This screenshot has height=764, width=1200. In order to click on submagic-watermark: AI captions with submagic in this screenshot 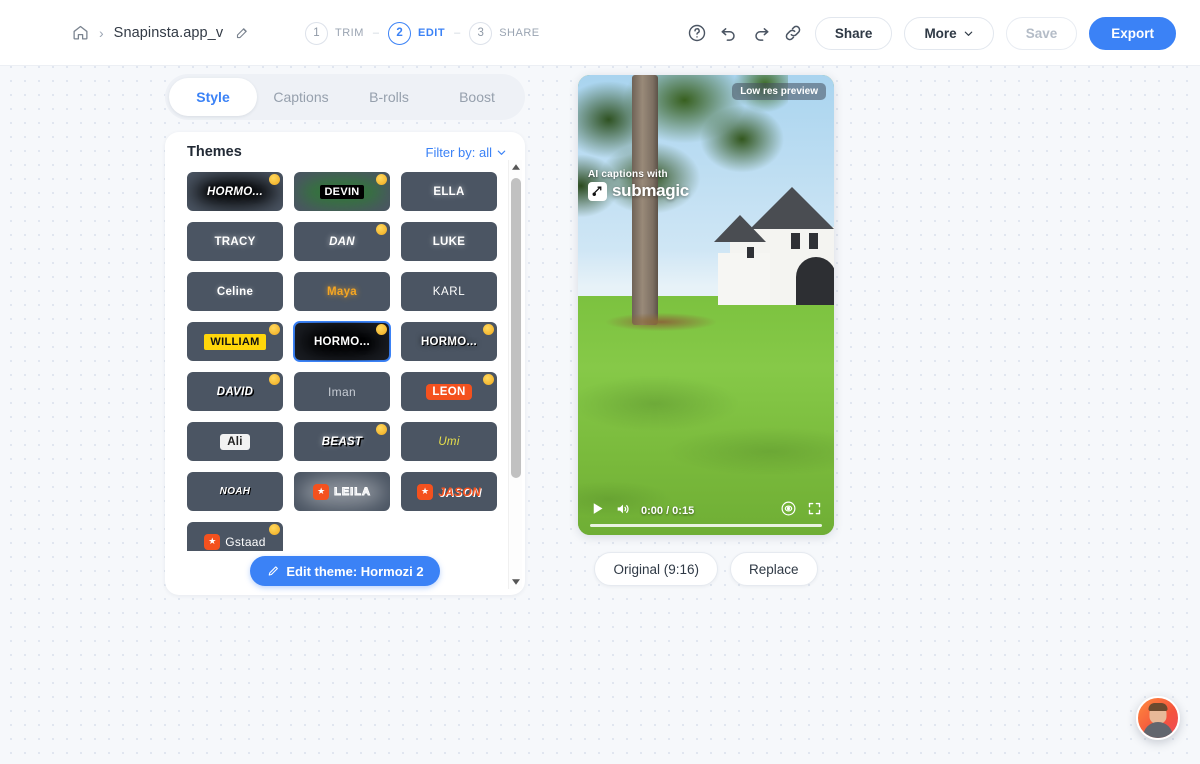, I will do `click(638, 185)`.